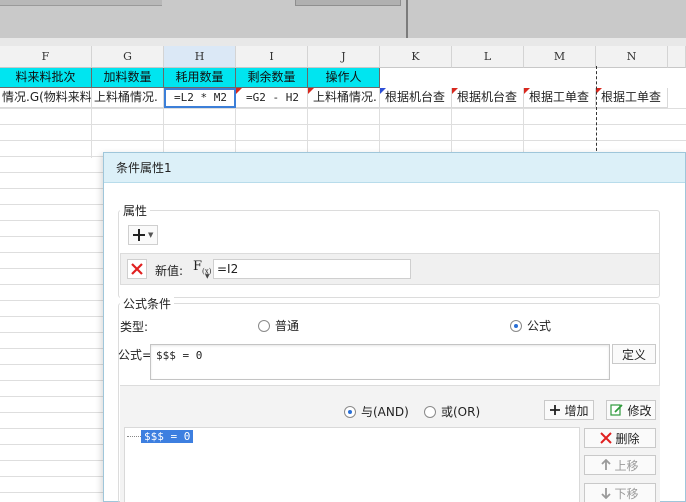 Image resolution: width=686 pixels, height=502 pixels. I want to click on radio-or-label: 或(OR), so click(461, 412).